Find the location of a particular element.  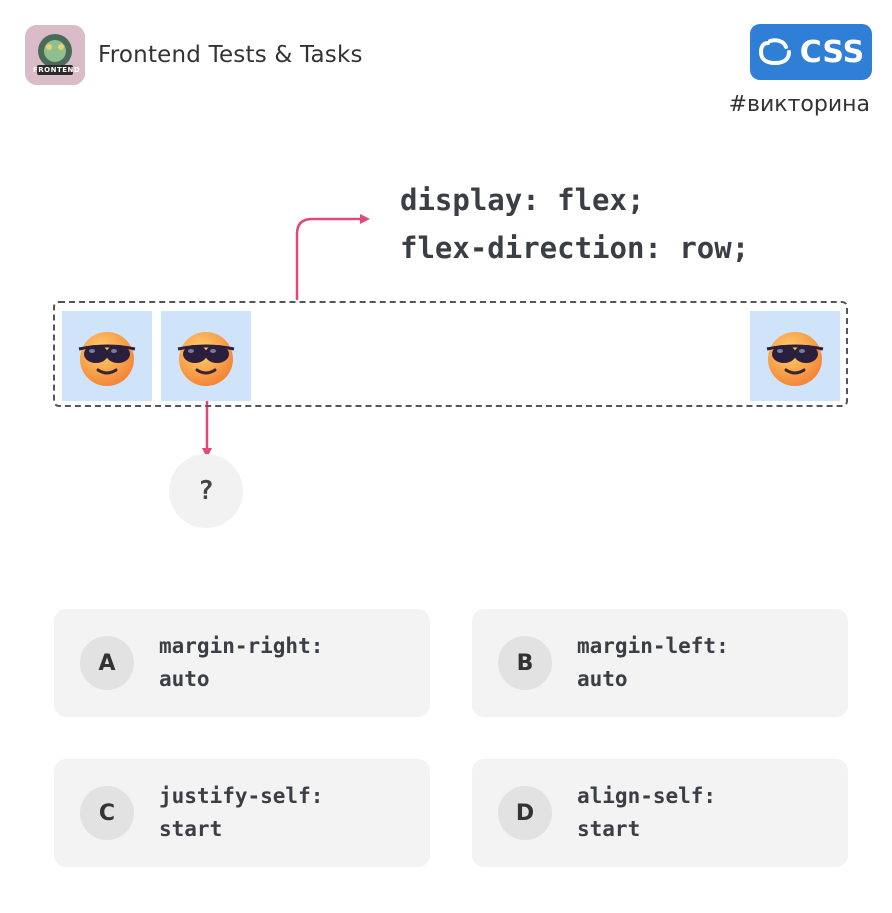

option-b: B margin-left: auto is located at coordinates (660, 663).